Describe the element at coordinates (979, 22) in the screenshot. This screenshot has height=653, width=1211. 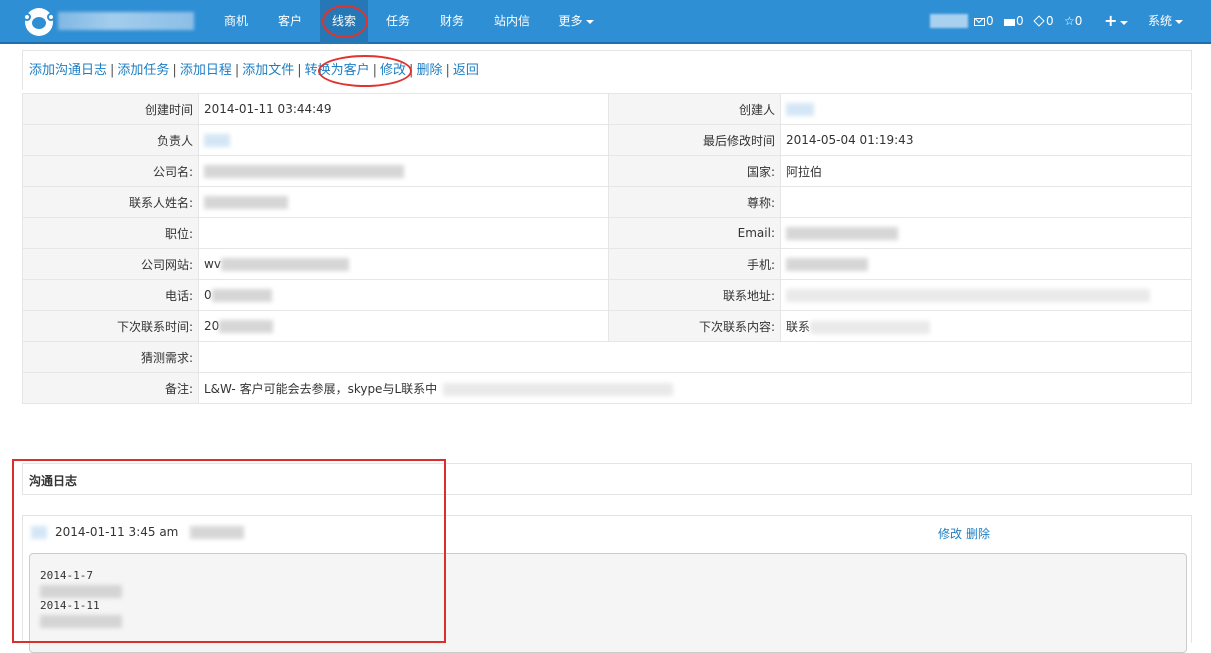
I see `envelope-icon` at that location.